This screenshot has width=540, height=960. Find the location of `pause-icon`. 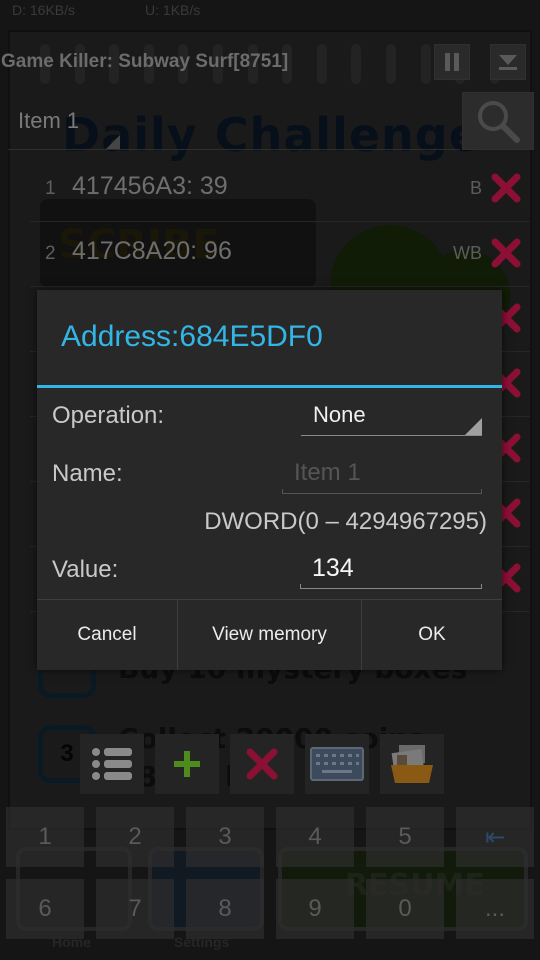

pause-icon is located at coordinates (447, 62).